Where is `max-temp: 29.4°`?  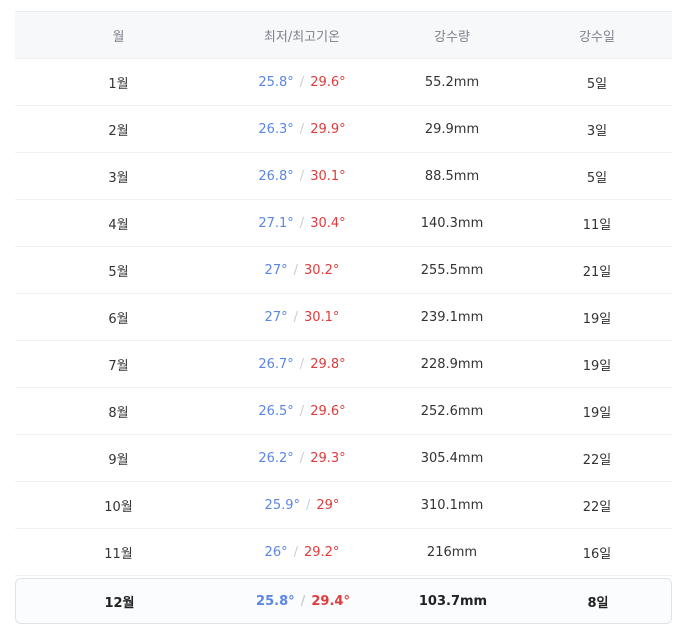
max-temp: 29.4° is located at coordinates (330, 601).